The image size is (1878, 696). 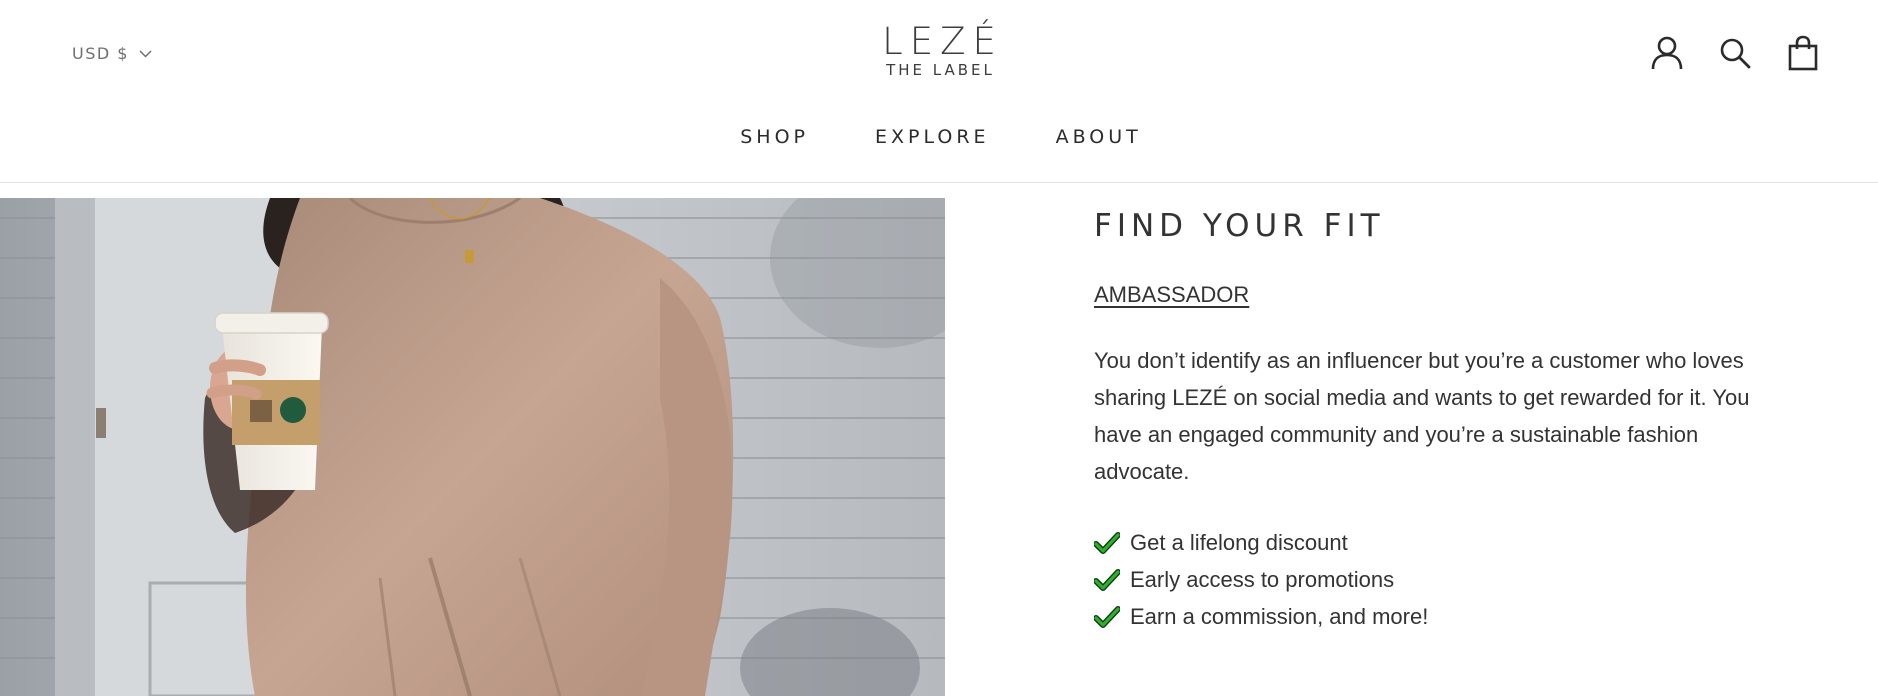 I want to click on list-item: Early access to promotions, so click(x=1424, y=579).